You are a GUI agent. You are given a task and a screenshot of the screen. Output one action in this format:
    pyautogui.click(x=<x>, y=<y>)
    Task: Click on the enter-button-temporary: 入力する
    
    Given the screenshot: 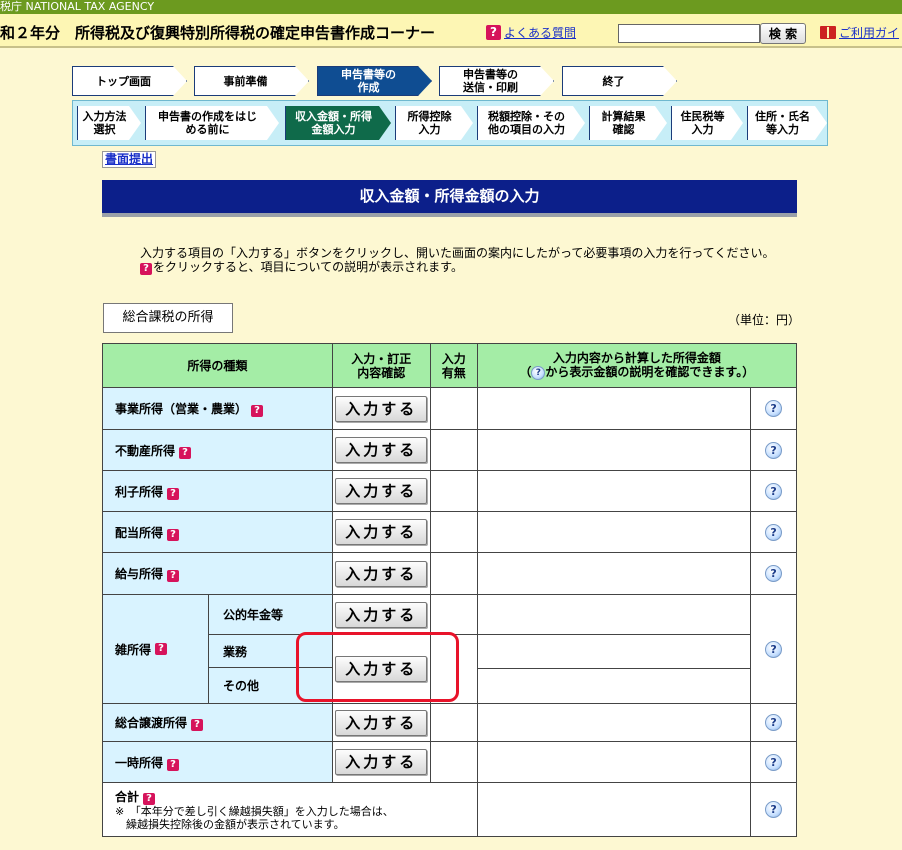 What is the action you would take?
    pyautogui.click(x=381, y=762)
    